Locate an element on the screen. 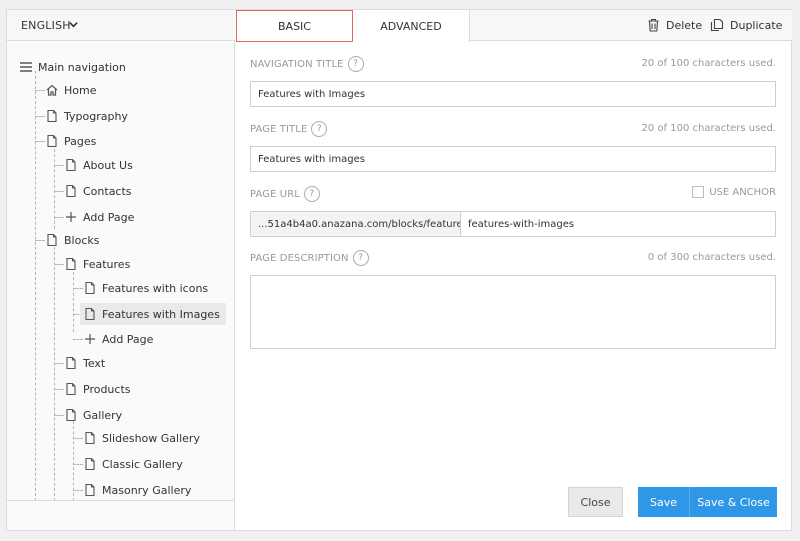  page-description-counter: 0 of 300 characters used. is located at coordinates (711, 257).